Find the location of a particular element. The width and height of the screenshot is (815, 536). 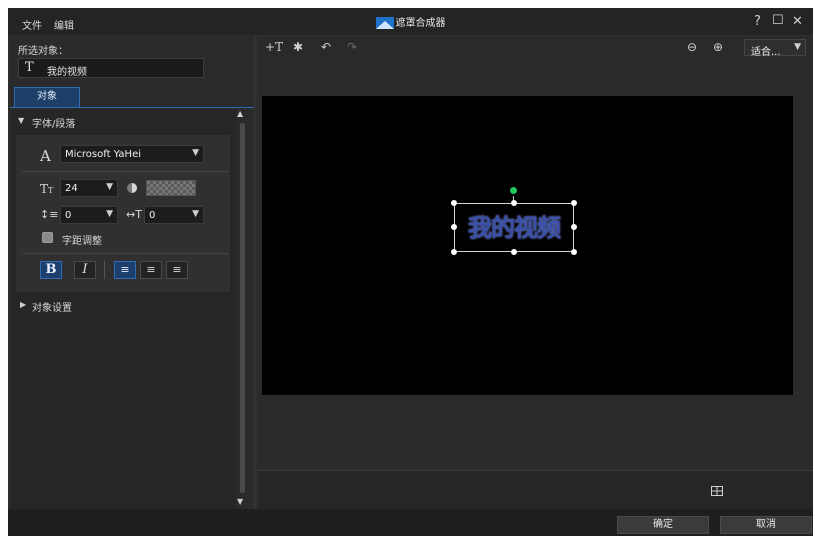

section-object-expand-icon: ▶ is located at coordinates (23, 304).